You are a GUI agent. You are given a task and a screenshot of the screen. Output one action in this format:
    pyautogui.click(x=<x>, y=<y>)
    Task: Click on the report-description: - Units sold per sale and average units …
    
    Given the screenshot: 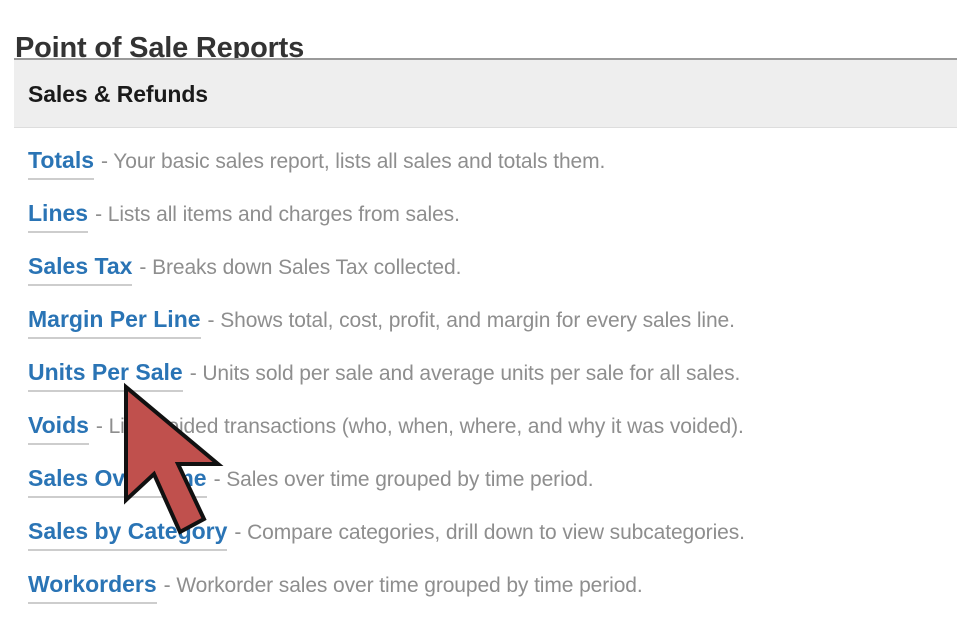 What is the action you would take?
    pyautogui.click(x=462, y=374)
    